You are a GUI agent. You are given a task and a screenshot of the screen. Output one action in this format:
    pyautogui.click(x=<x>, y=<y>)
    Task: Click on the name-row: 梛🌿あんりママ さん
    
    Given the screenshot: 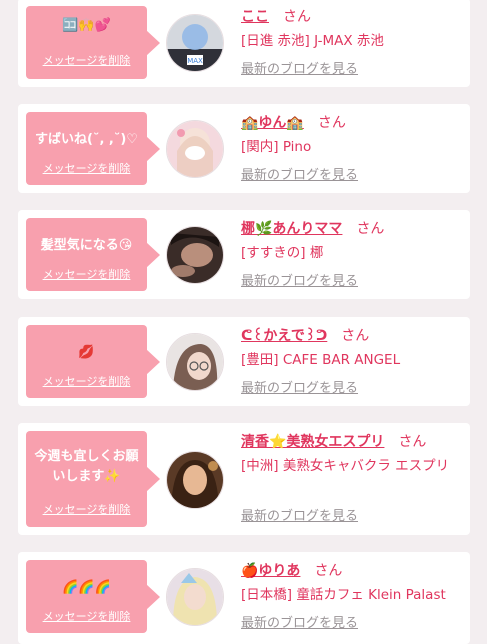 What is the action you would take?
    pyautogui.click(x=312, y=229)
    